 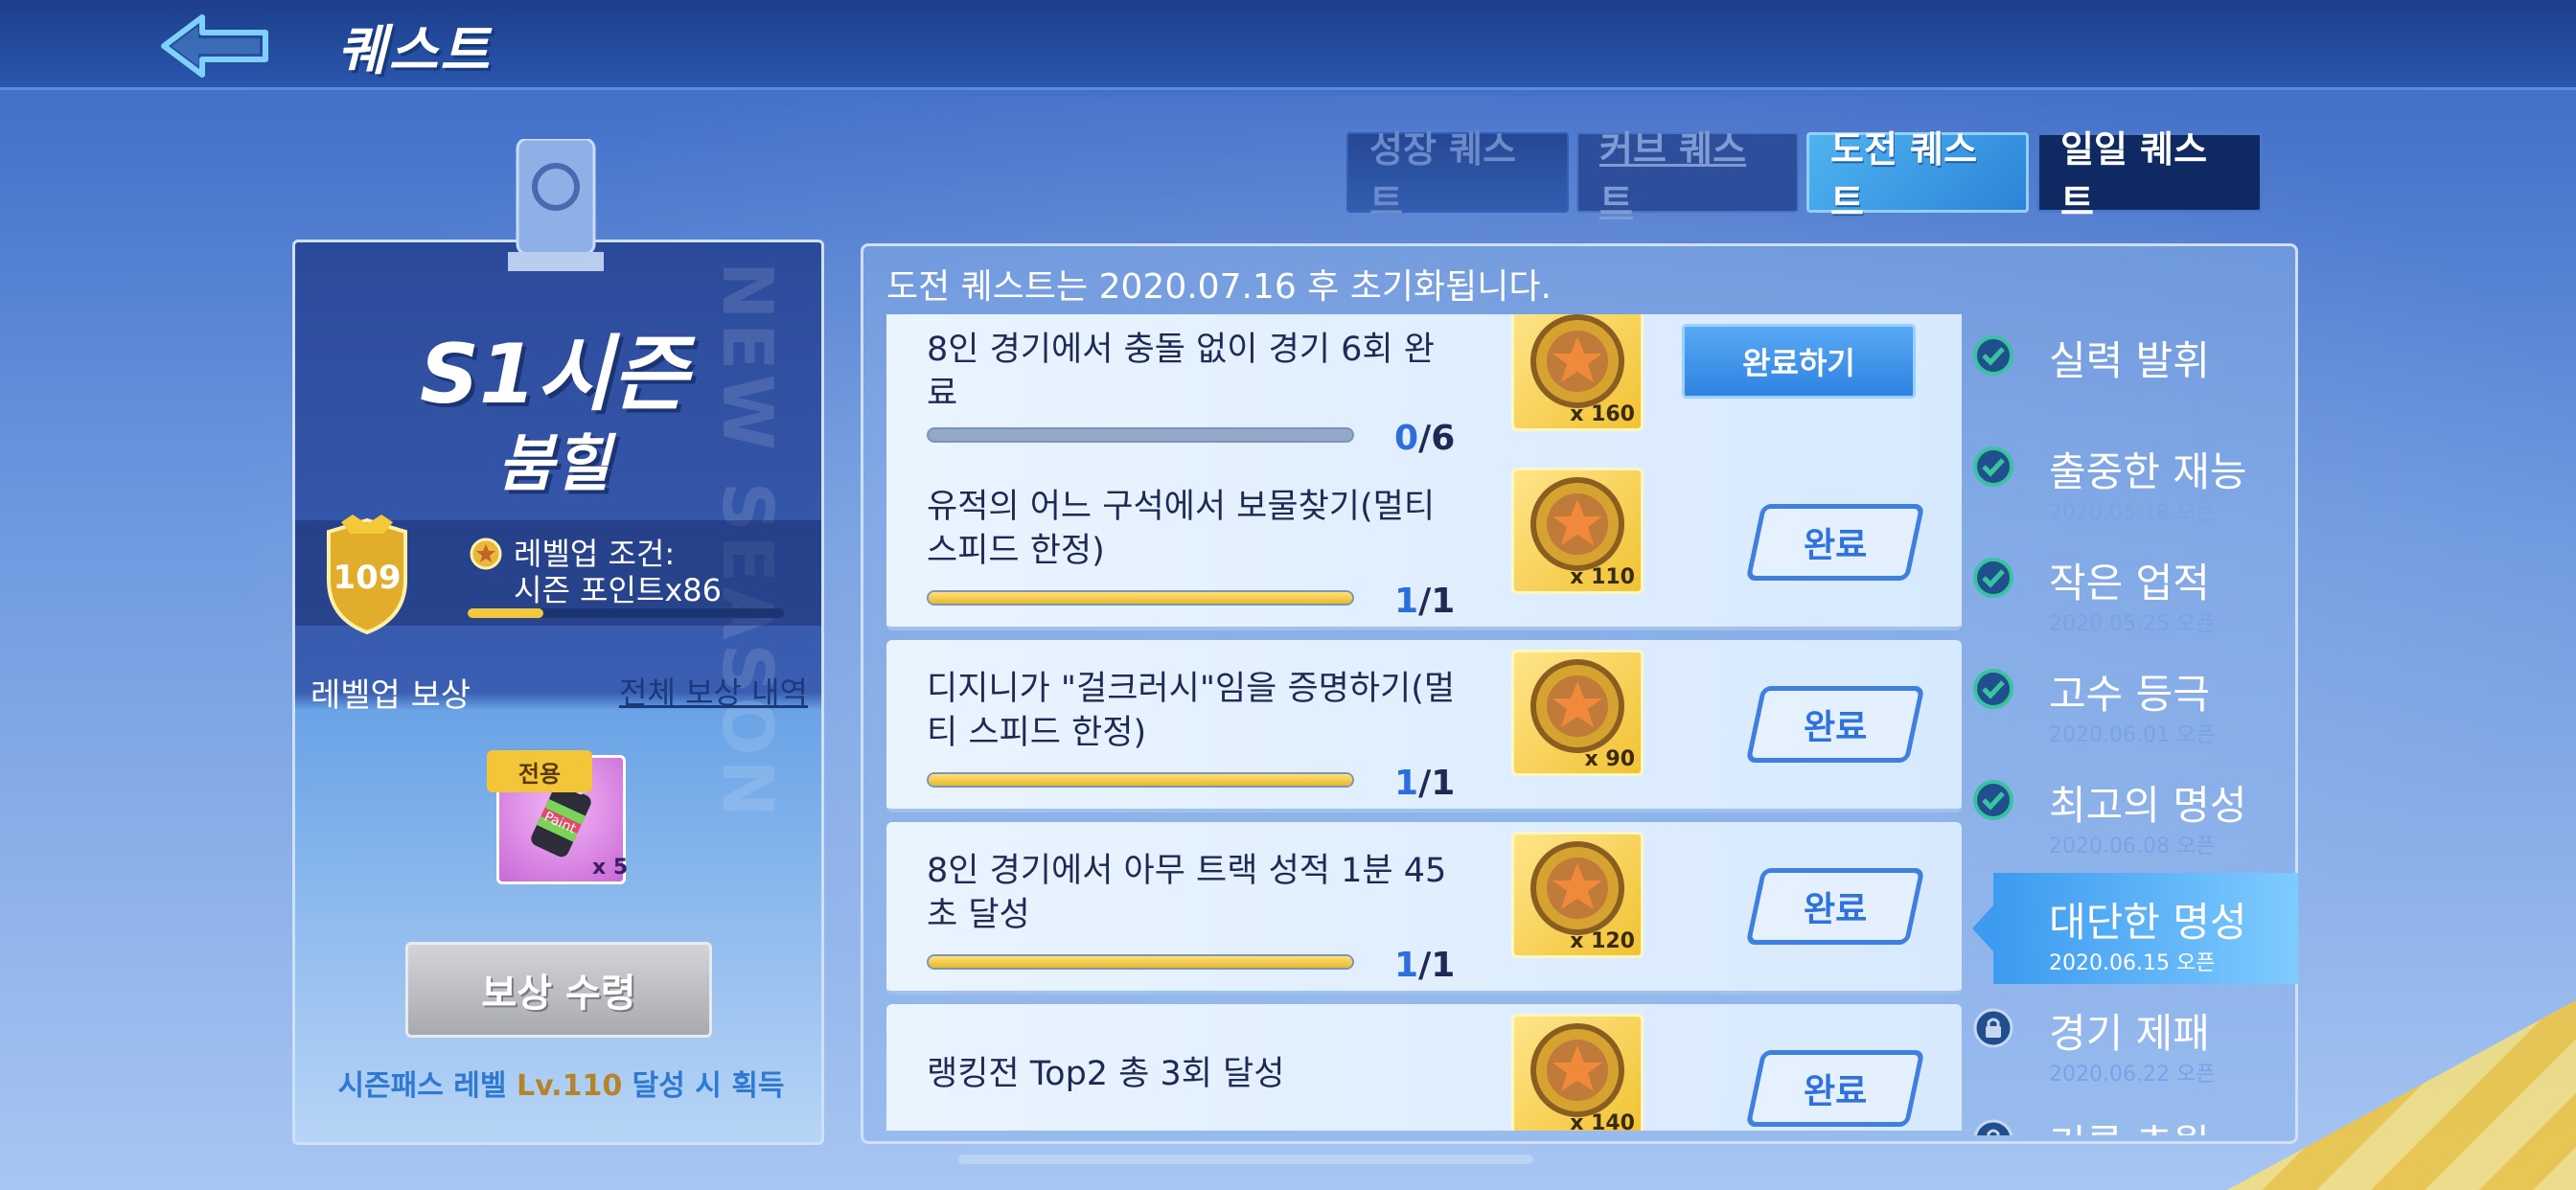 I want to click on badge-clip-icon, so click(x=556, y=205).